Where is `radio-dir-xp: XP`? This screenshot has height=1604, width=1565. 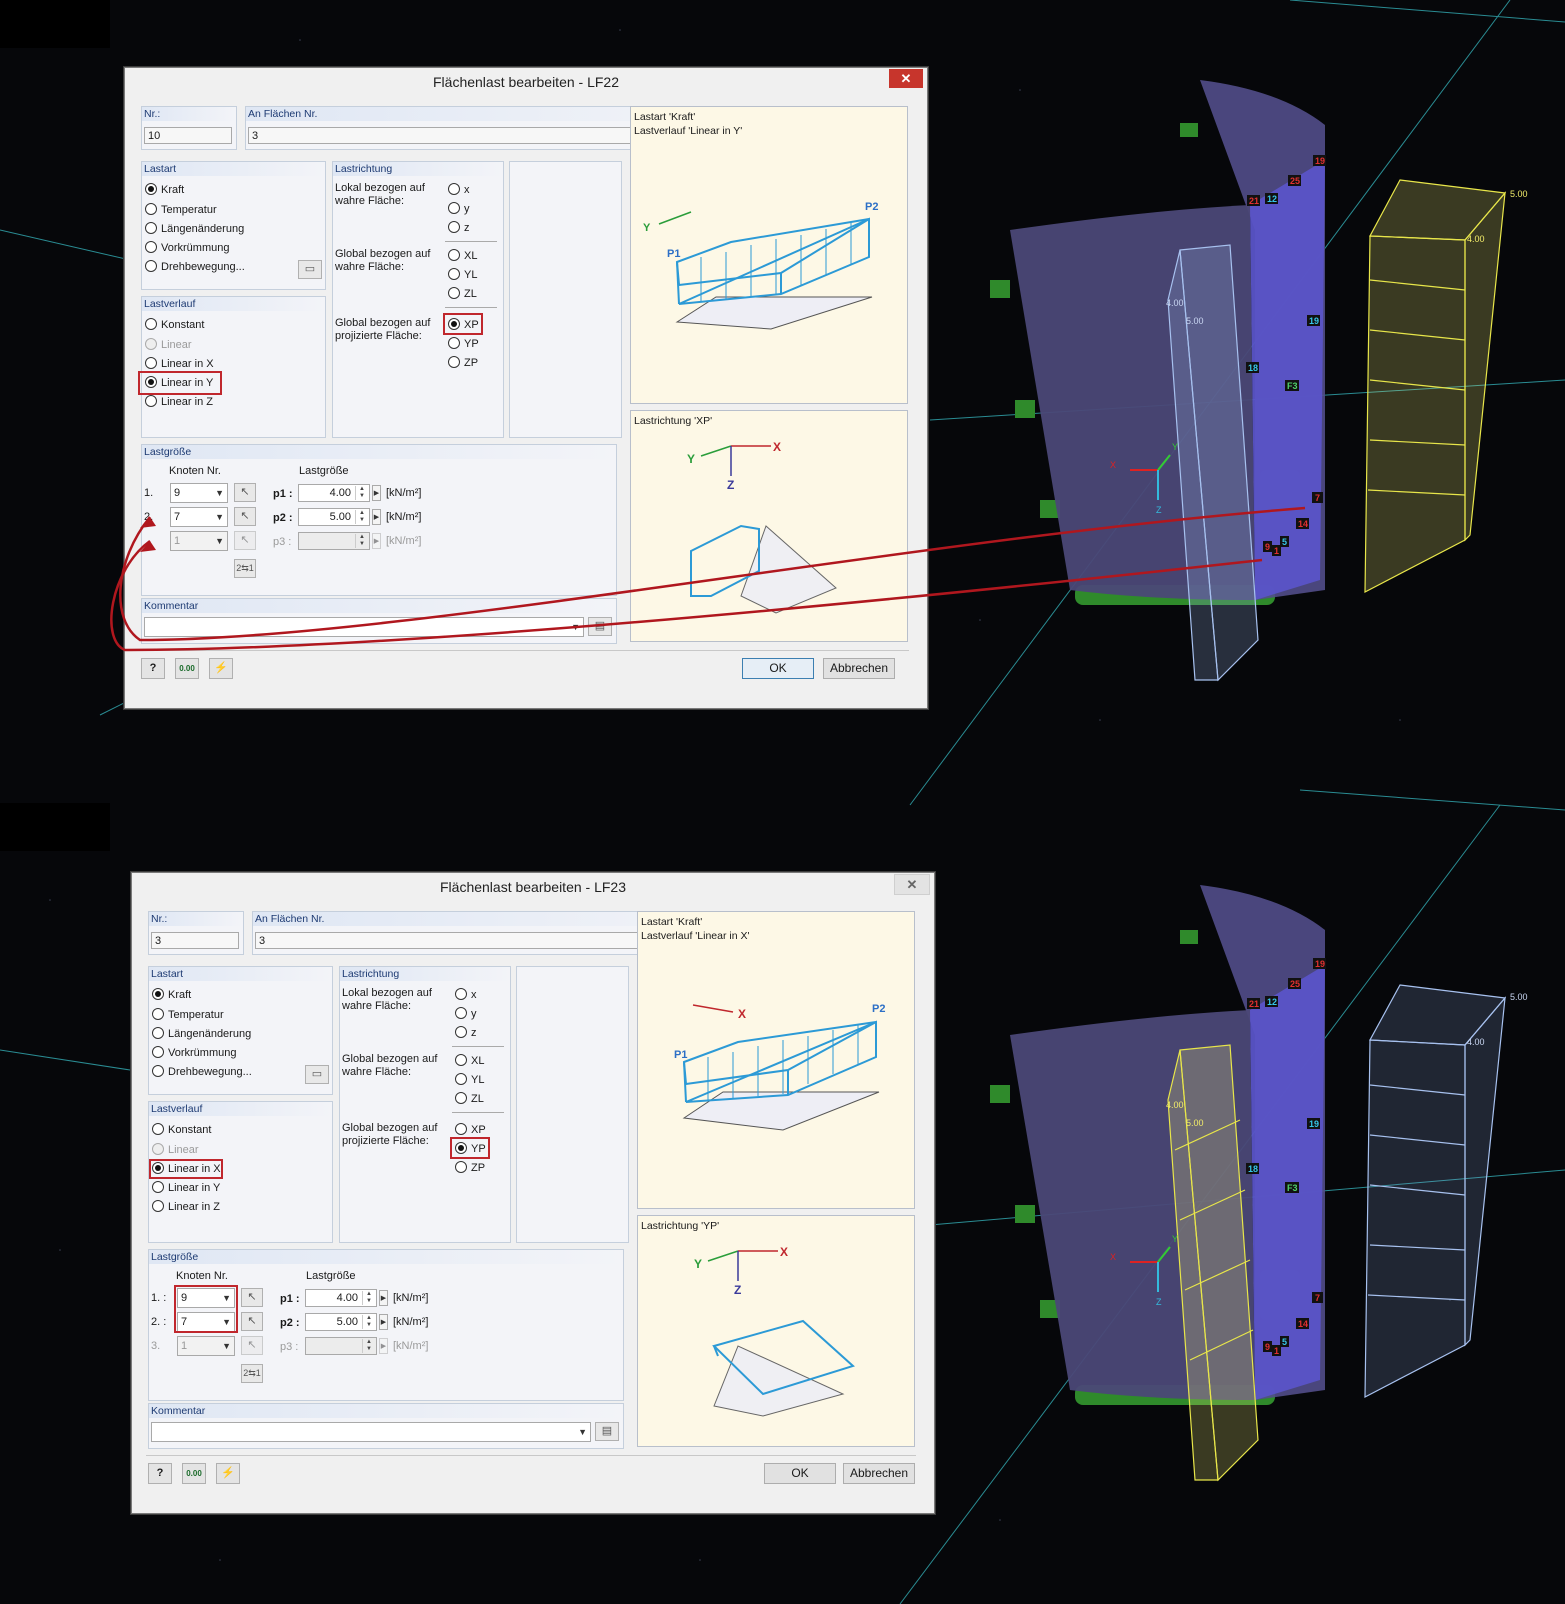 radio-dir-xp: XP is located at coordinates (470, 1130).